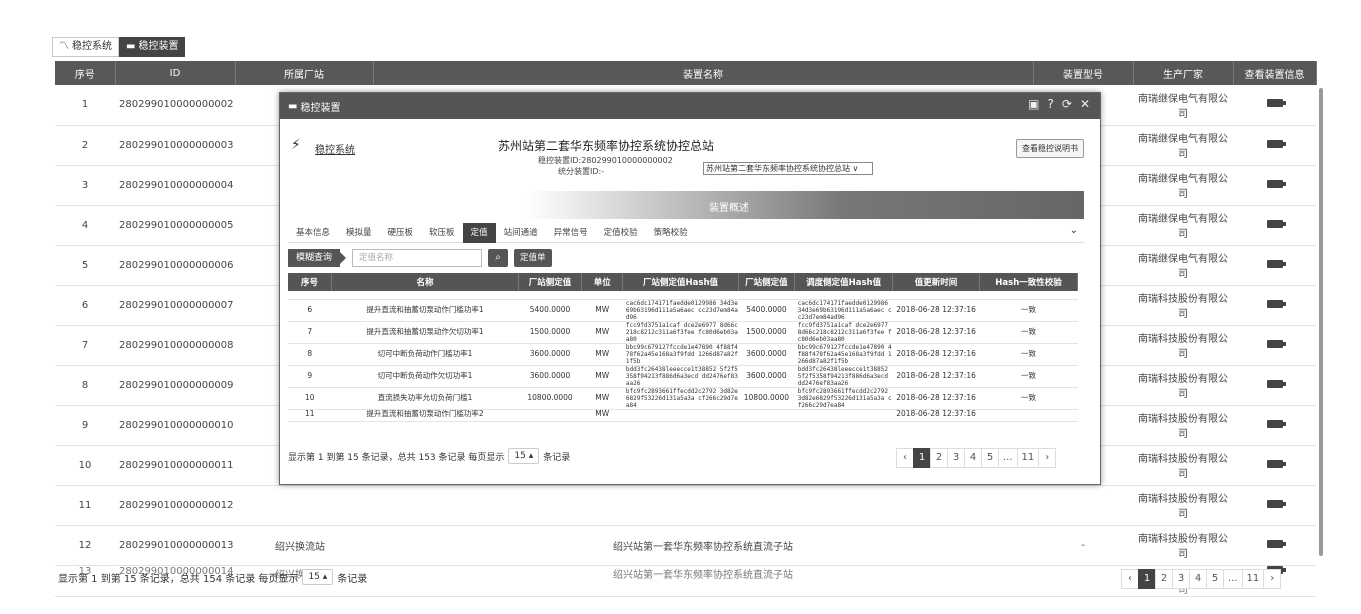  I want to click on cell-device-name: 绍兴站第一套华东频率协控系统直流子站, so click(703, 581).